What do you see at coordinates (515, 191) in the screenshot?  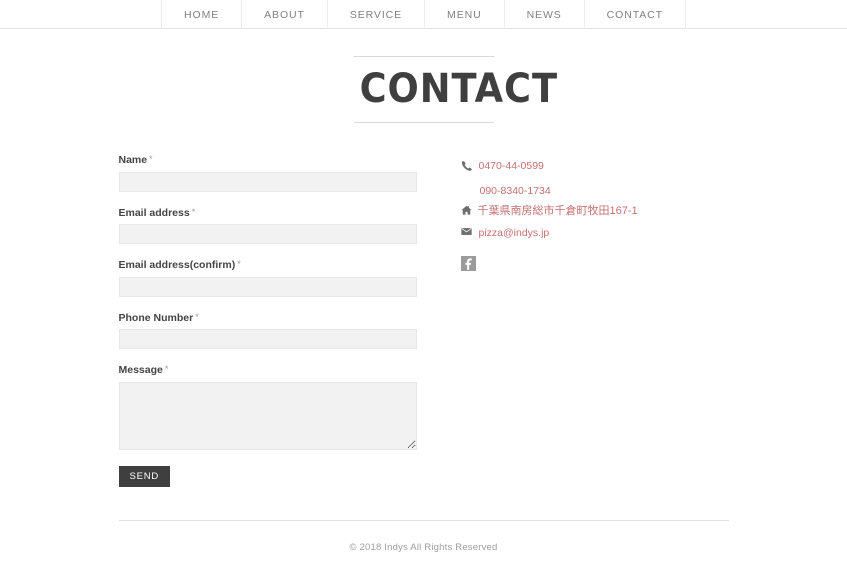 I see `contact-phone-secondary: 090-8340-1734` at bounding box center [515, 191].